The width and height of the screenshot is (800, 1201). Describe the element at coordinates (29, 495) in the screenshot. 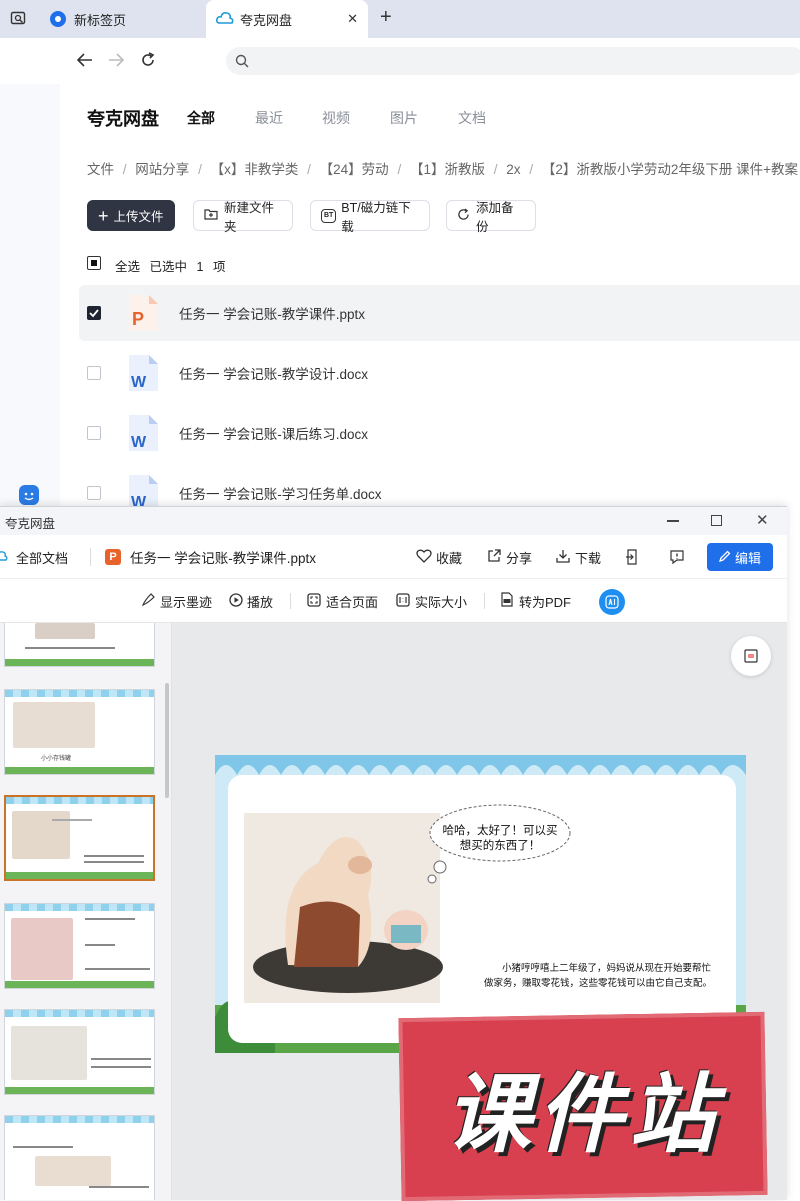

I see `assistant-icon` at that location.